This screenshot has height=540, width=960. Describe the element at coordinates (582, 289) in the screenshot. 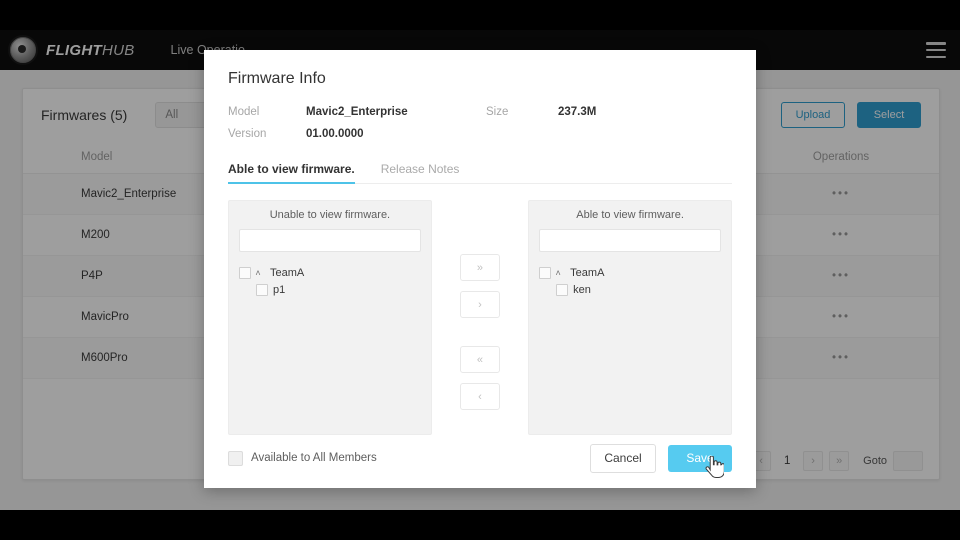

I see `tree-node-label: ken` at that location.